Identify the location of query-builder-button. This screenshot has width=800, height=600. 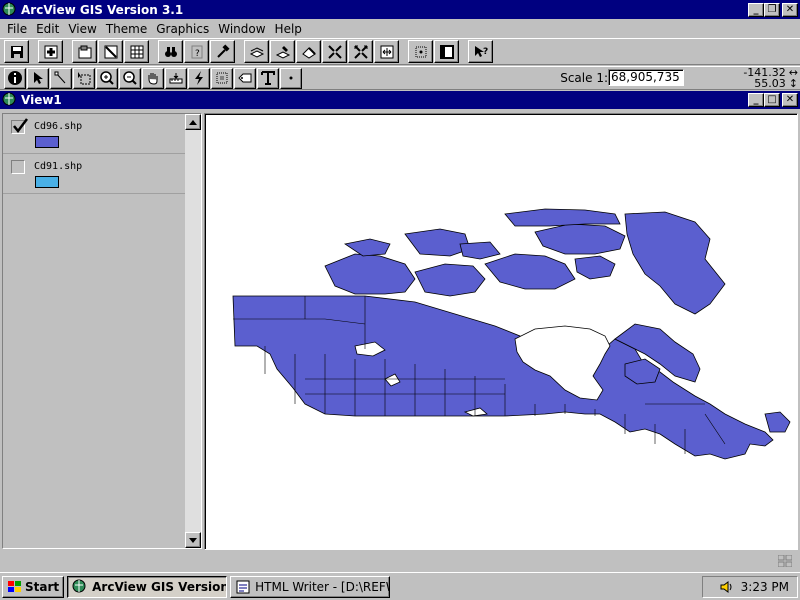
(222, 51).